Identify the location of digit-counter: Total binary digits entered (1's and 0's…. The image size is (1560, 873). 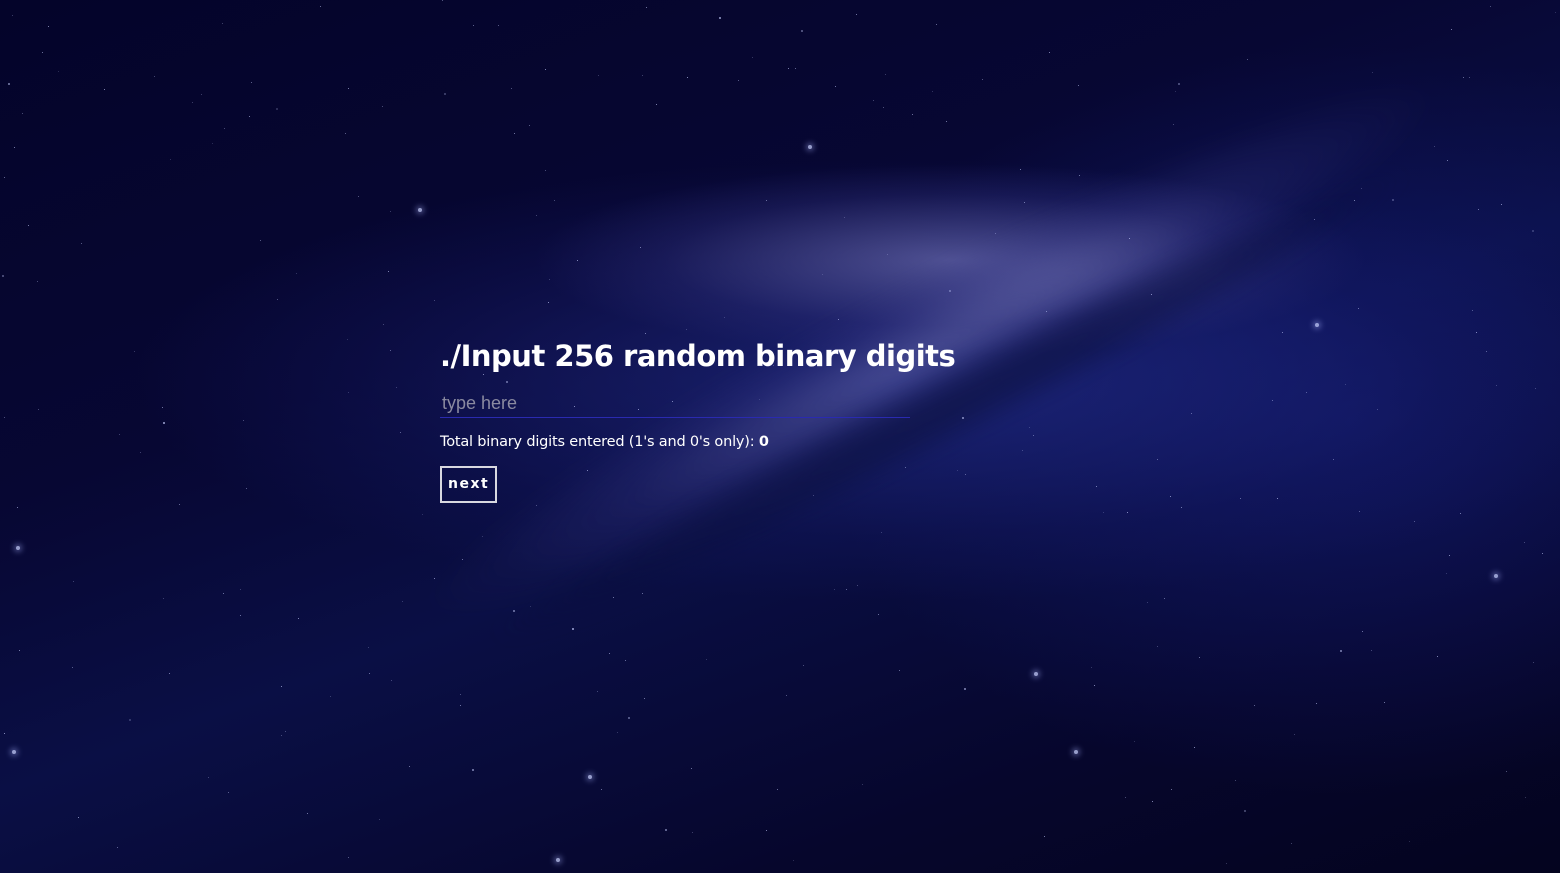
(790, 442).